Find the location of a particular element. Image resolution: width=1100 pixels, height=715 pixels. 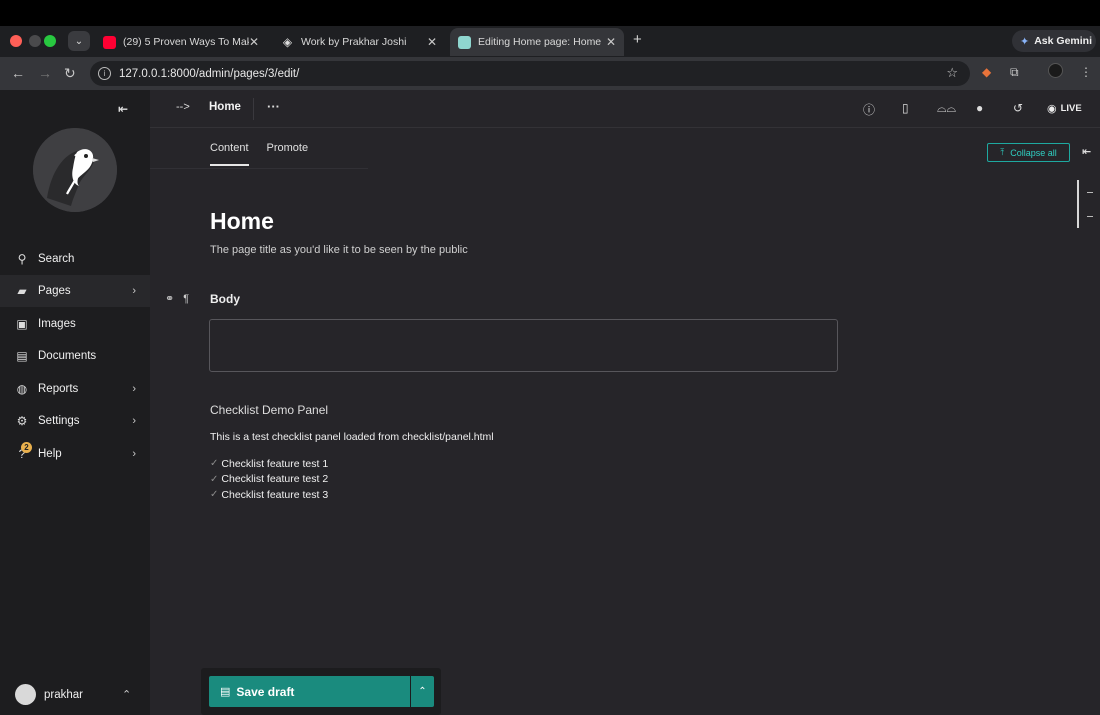

history-icon: ↺ is located at coordinates (1018, 108).